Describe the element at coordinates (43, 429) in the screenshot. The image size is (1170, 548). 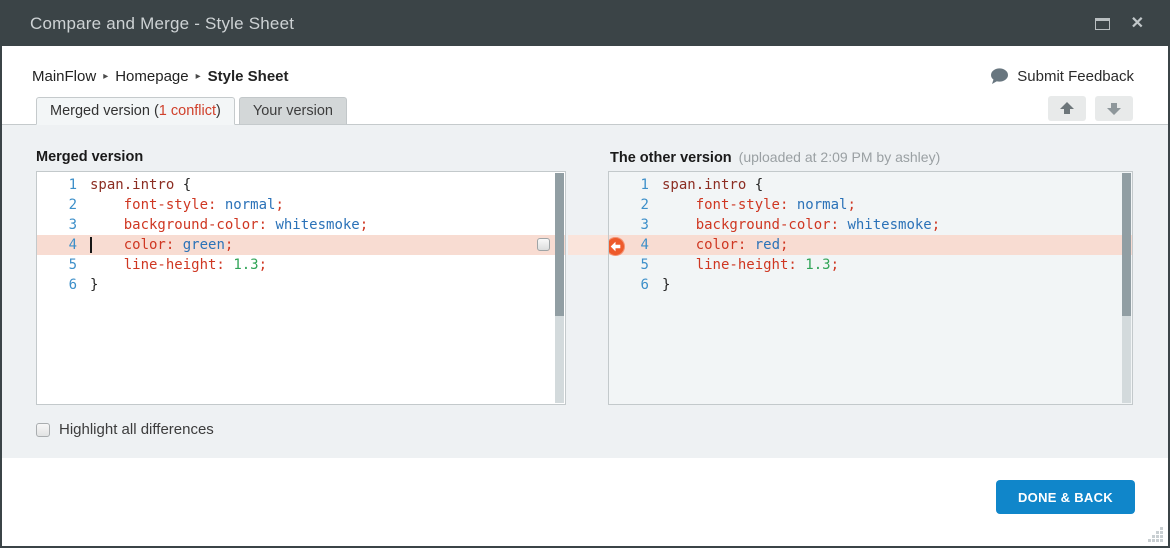
I see `highlight-all-differences-checkbox` at that location.